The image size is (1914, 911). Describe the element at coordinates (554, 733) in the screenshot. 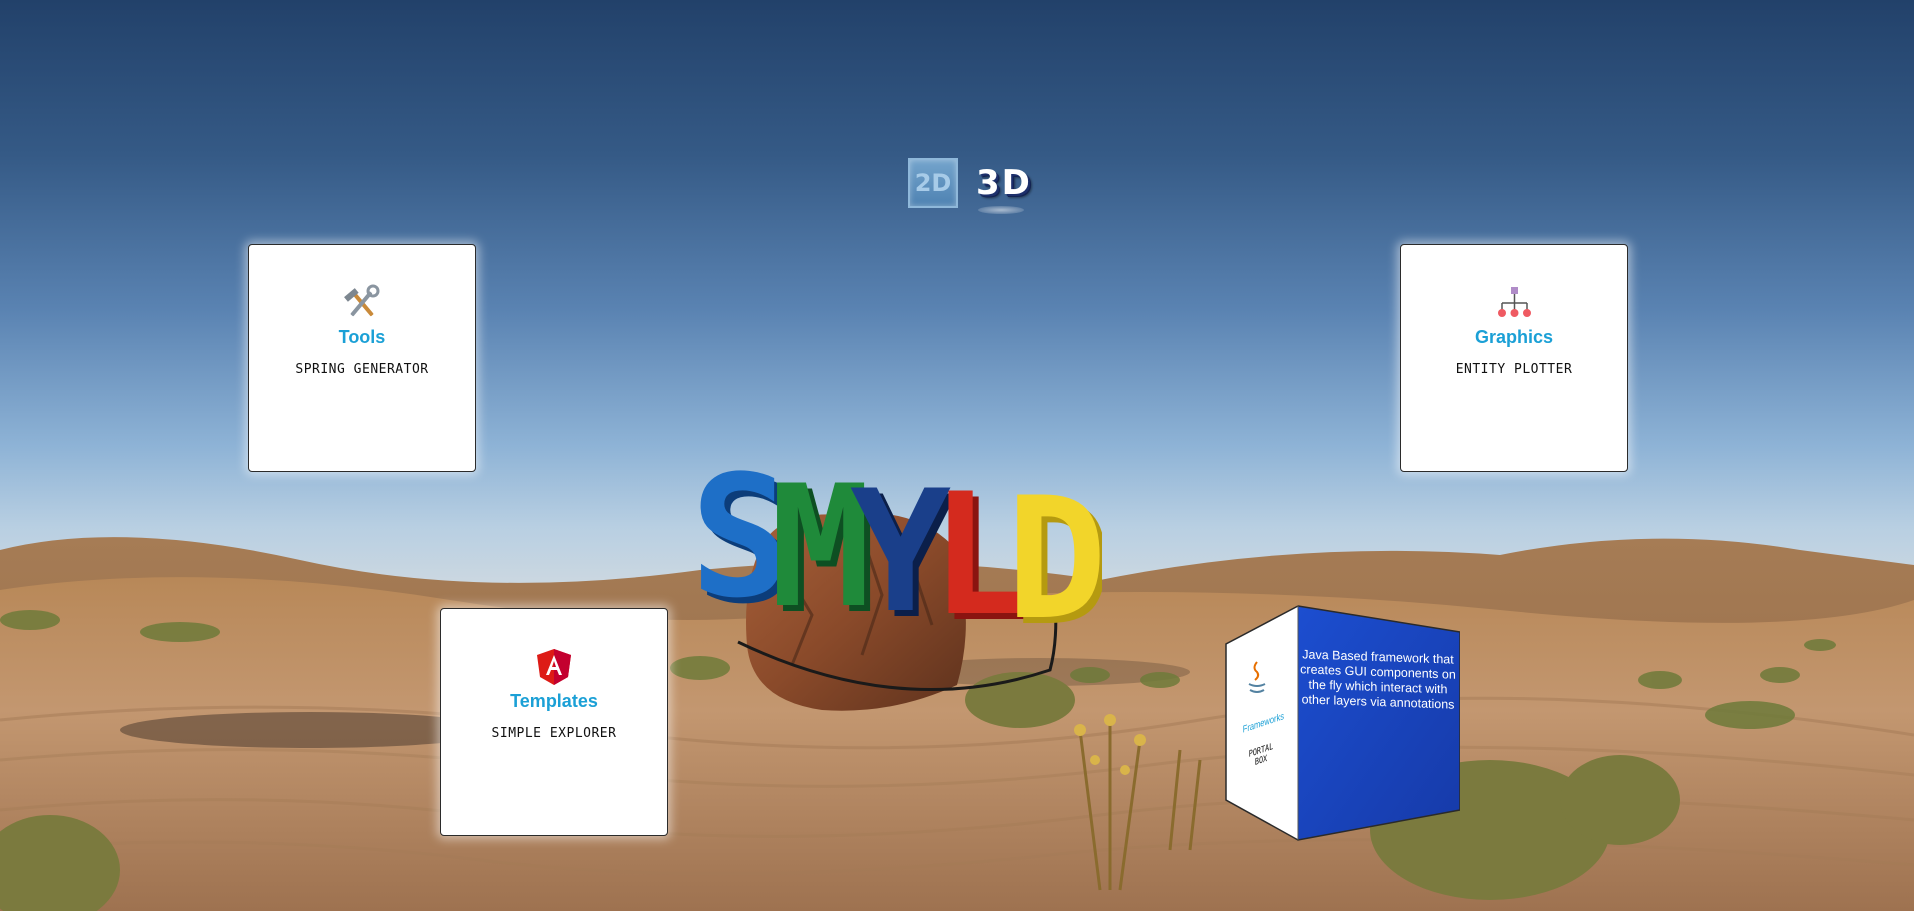

I see `templates-card-subtitle: SIMPLE EXPLORER` at that location.